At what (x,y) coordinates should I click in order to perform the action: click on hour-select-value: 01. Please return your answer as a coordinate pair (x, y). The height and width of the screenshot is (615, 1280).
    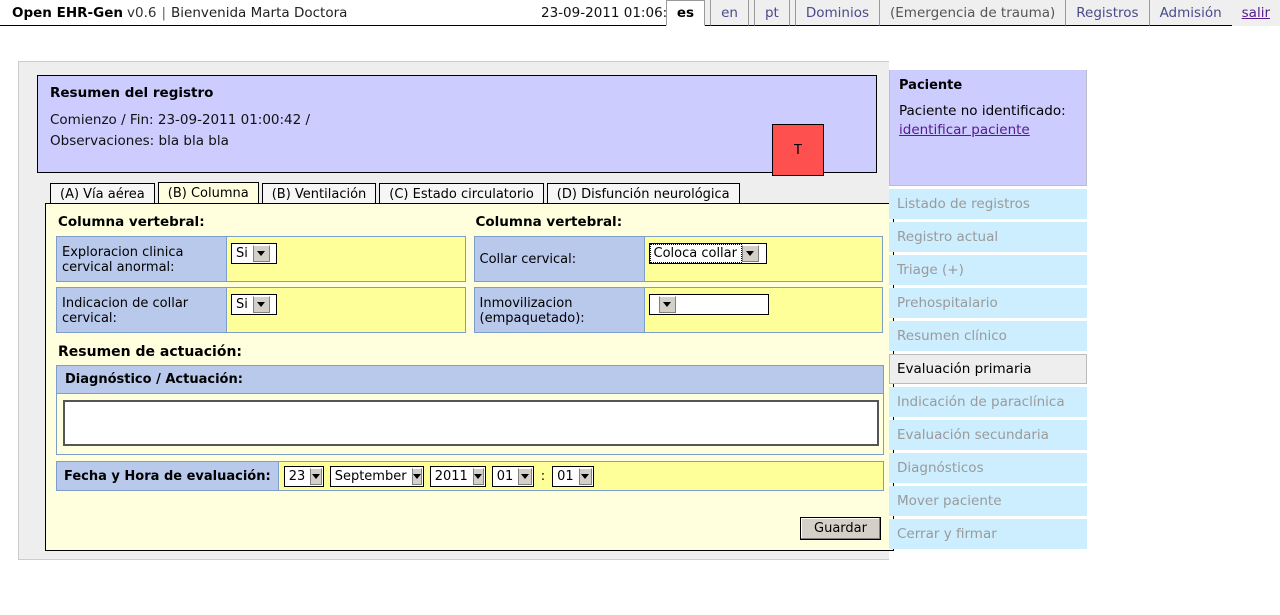
    Looking at the image, I should click on (505, 476).